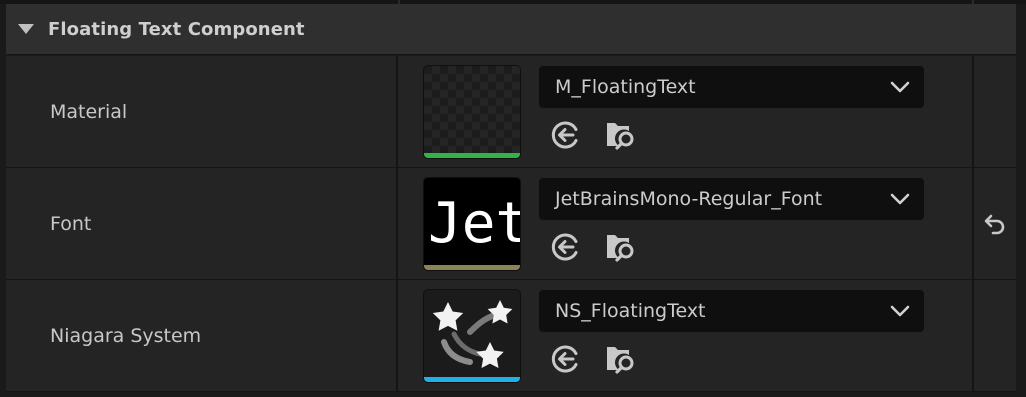 The image size is (1026, 397). Describe the element at coordinates (26, 29) in the screenshot. I see `caret-down-icon` at that location.